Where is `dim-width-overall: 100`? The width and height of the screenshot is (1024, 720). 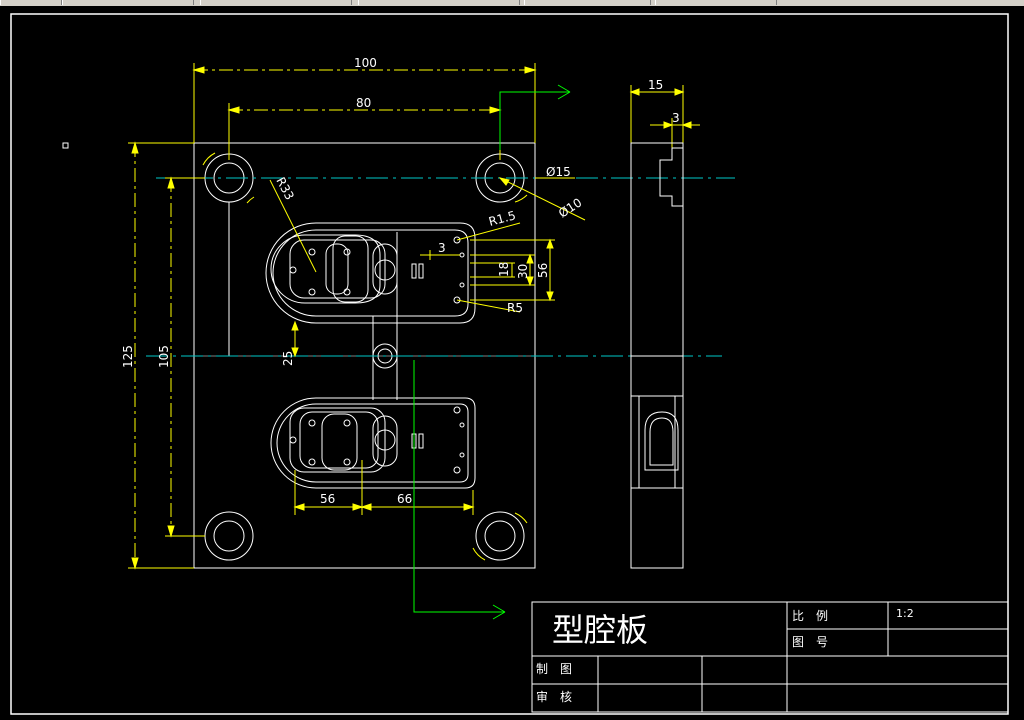
dim-width-overall: 100 is located at coordinates (365, 63).